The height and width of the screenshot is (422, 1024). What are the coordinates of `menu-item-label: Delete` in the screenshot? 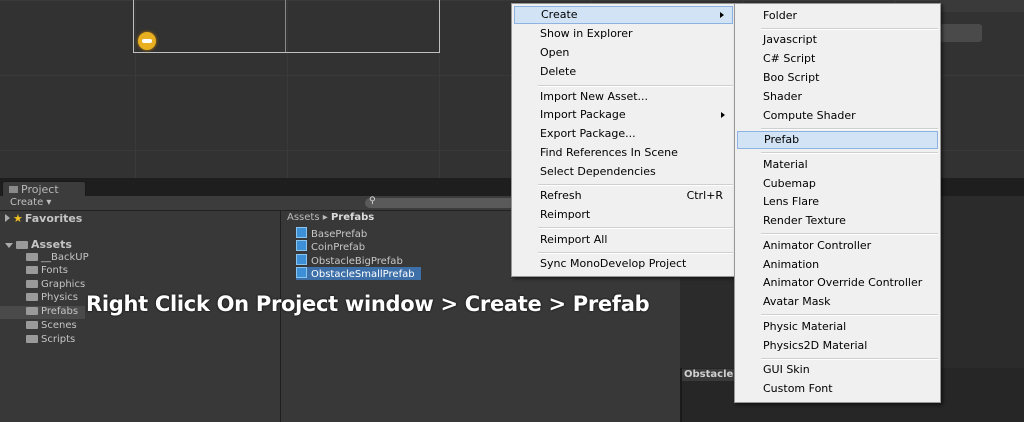 It's located at (558, 71).